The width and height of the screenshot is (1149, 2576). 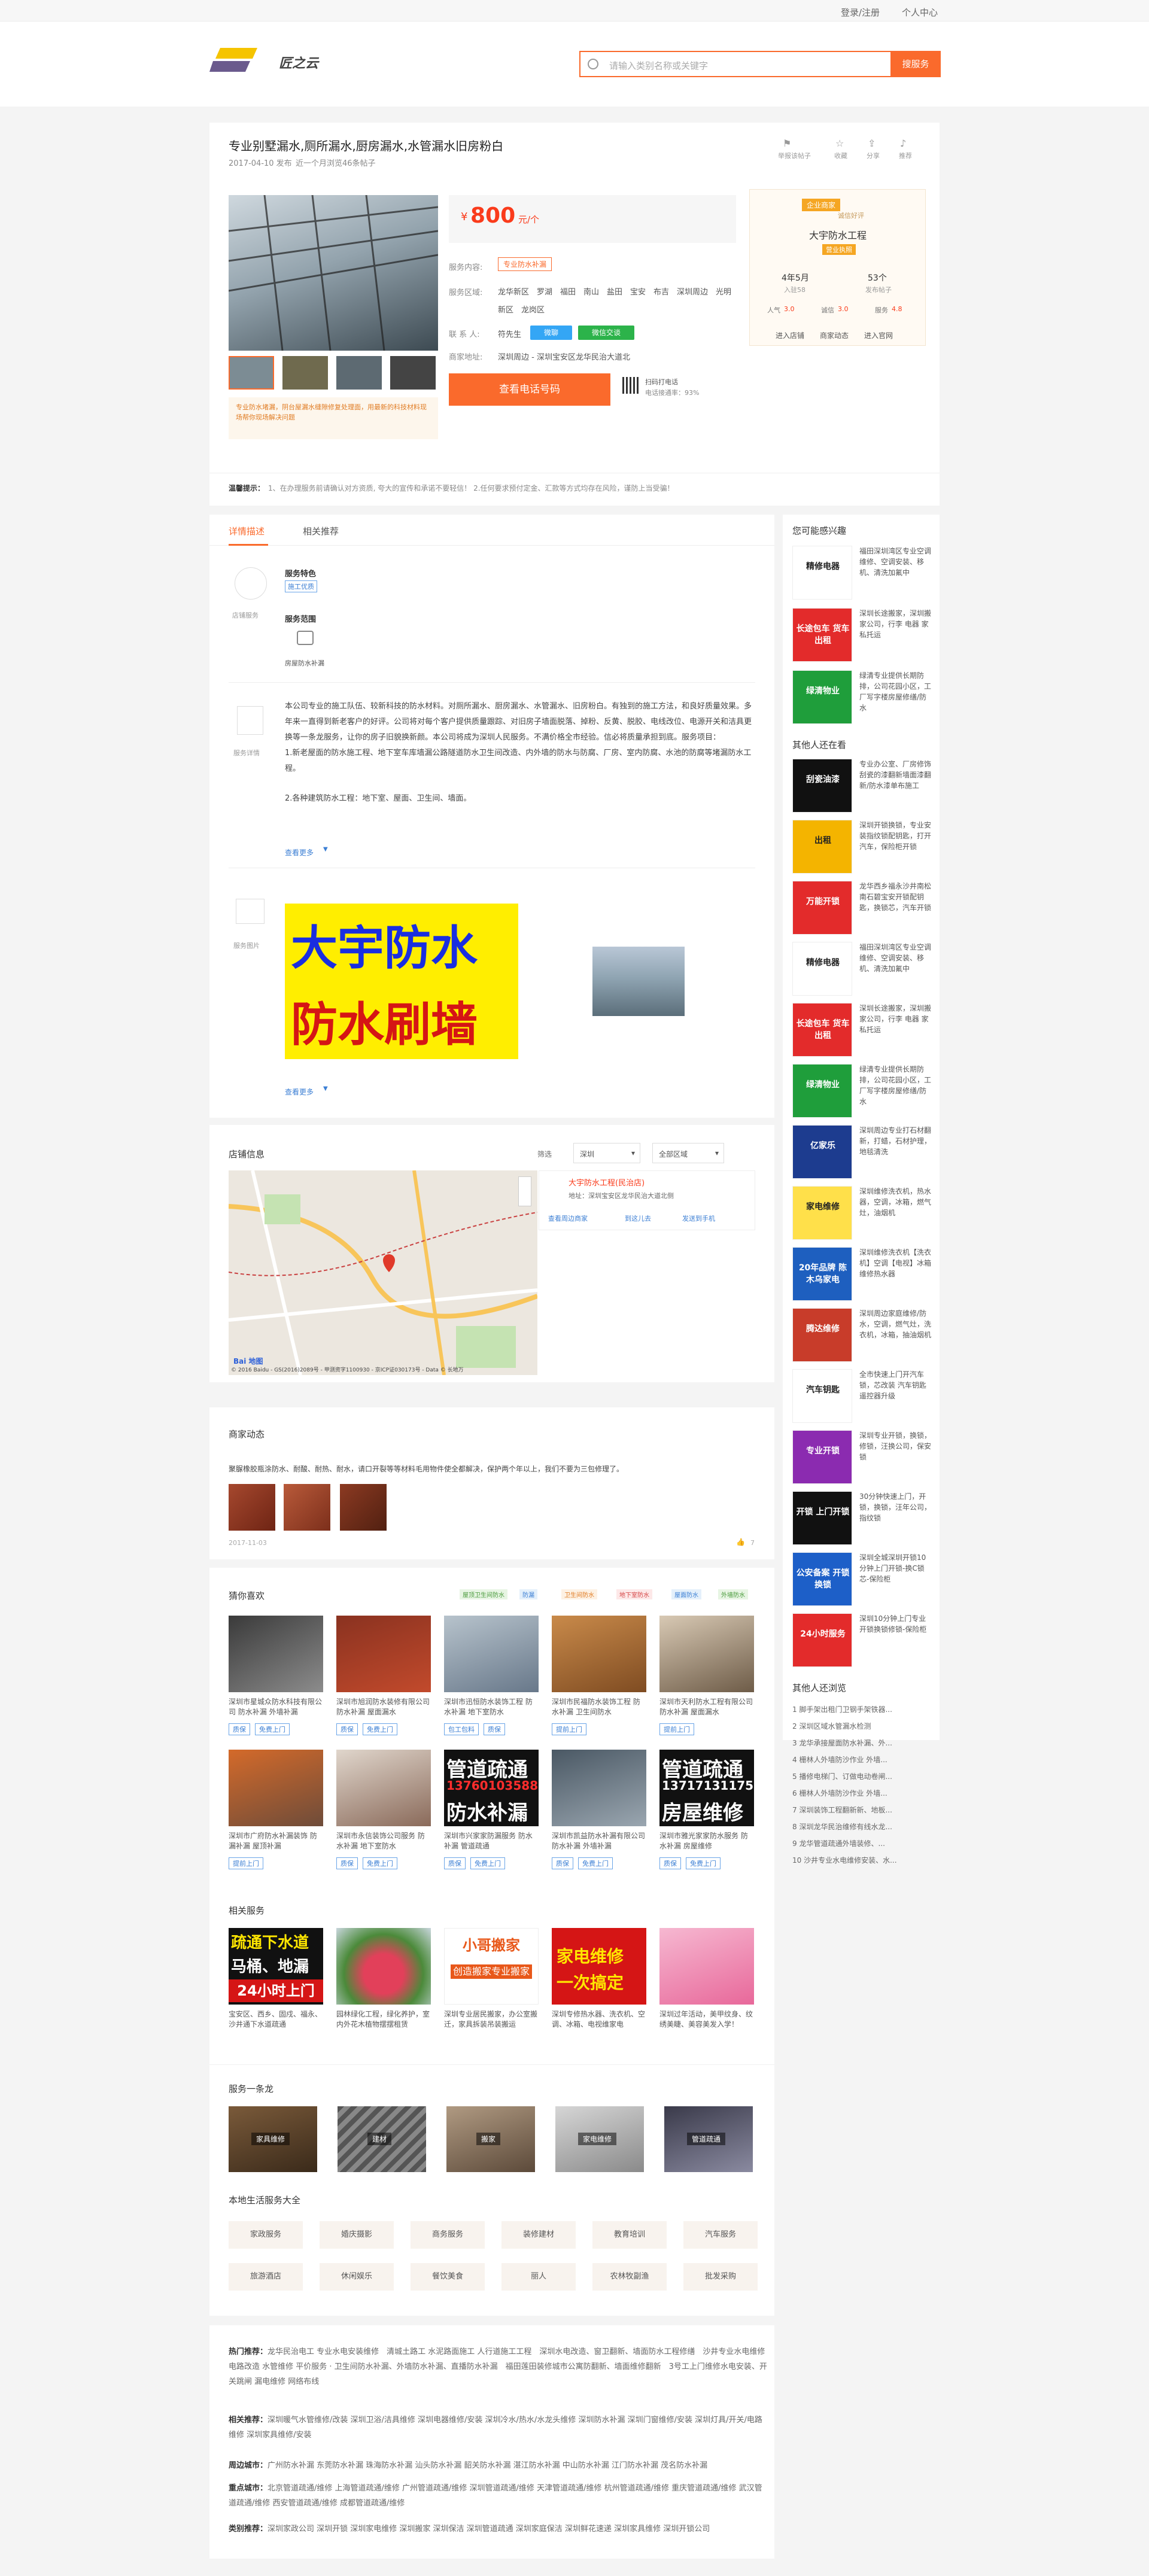 What do you see at coordinates (483, 1594) in the screenshot?
I see `guess-tag-1: 屋顶卫生间防水` at bounding box center [483, 1594].